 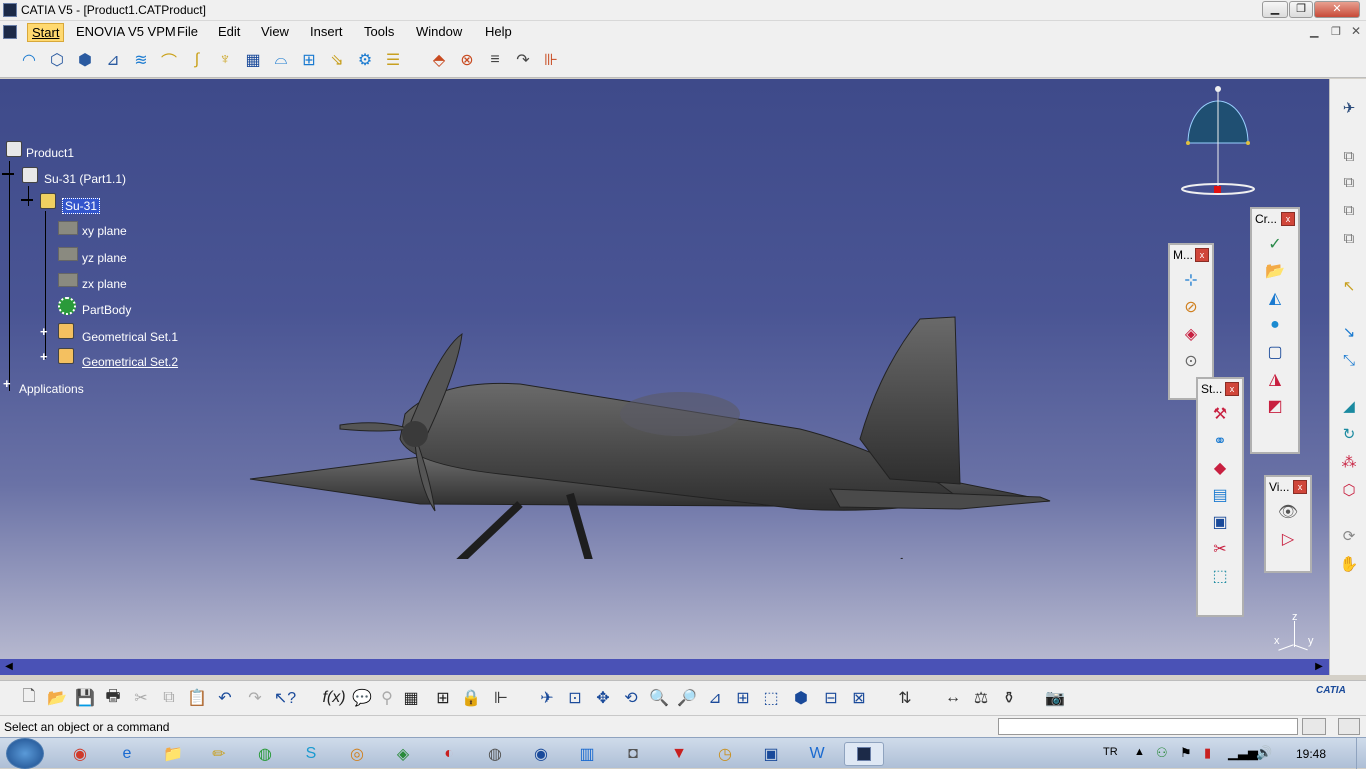 I want to click on curve-surface-icon: ⊘, so click(x=1191, y=307).